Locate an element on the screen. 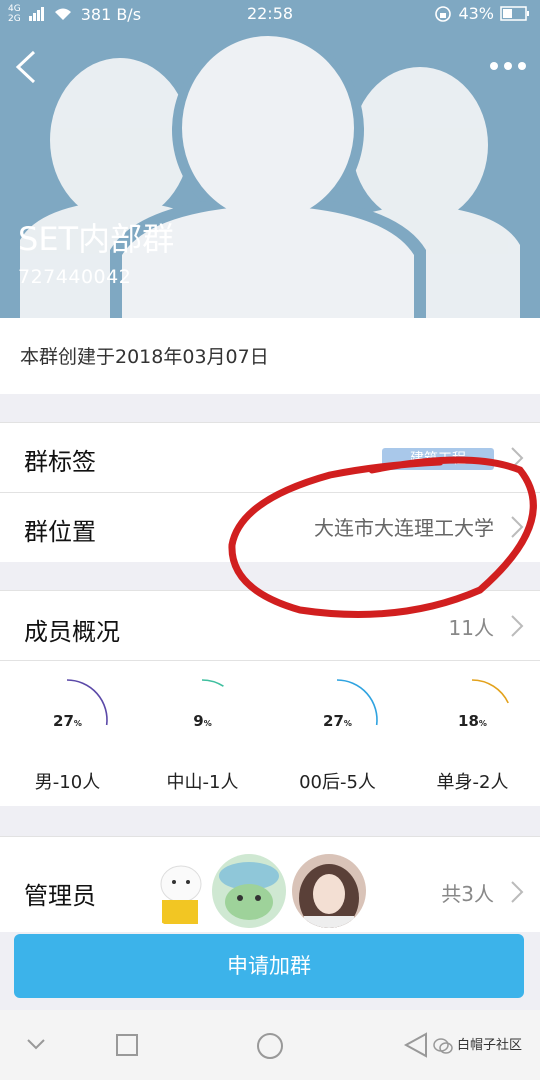 Image resolution: width=540 pixels, height=1080 pixels. group-tag-label: 群标签 is located at coordinates (60, 462).